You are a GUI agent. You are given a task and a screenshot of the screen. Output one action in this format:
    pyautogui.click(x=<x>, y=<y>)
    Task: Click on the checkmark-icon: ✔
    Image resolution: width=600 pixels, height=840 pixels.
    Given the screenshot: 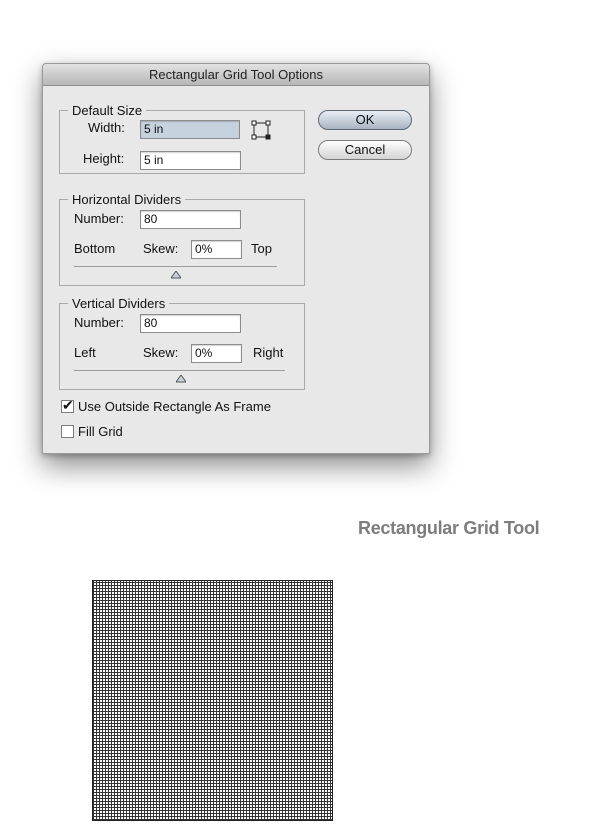 What is the action you would take?
    pyautogui.click(x=68, y=405)
    